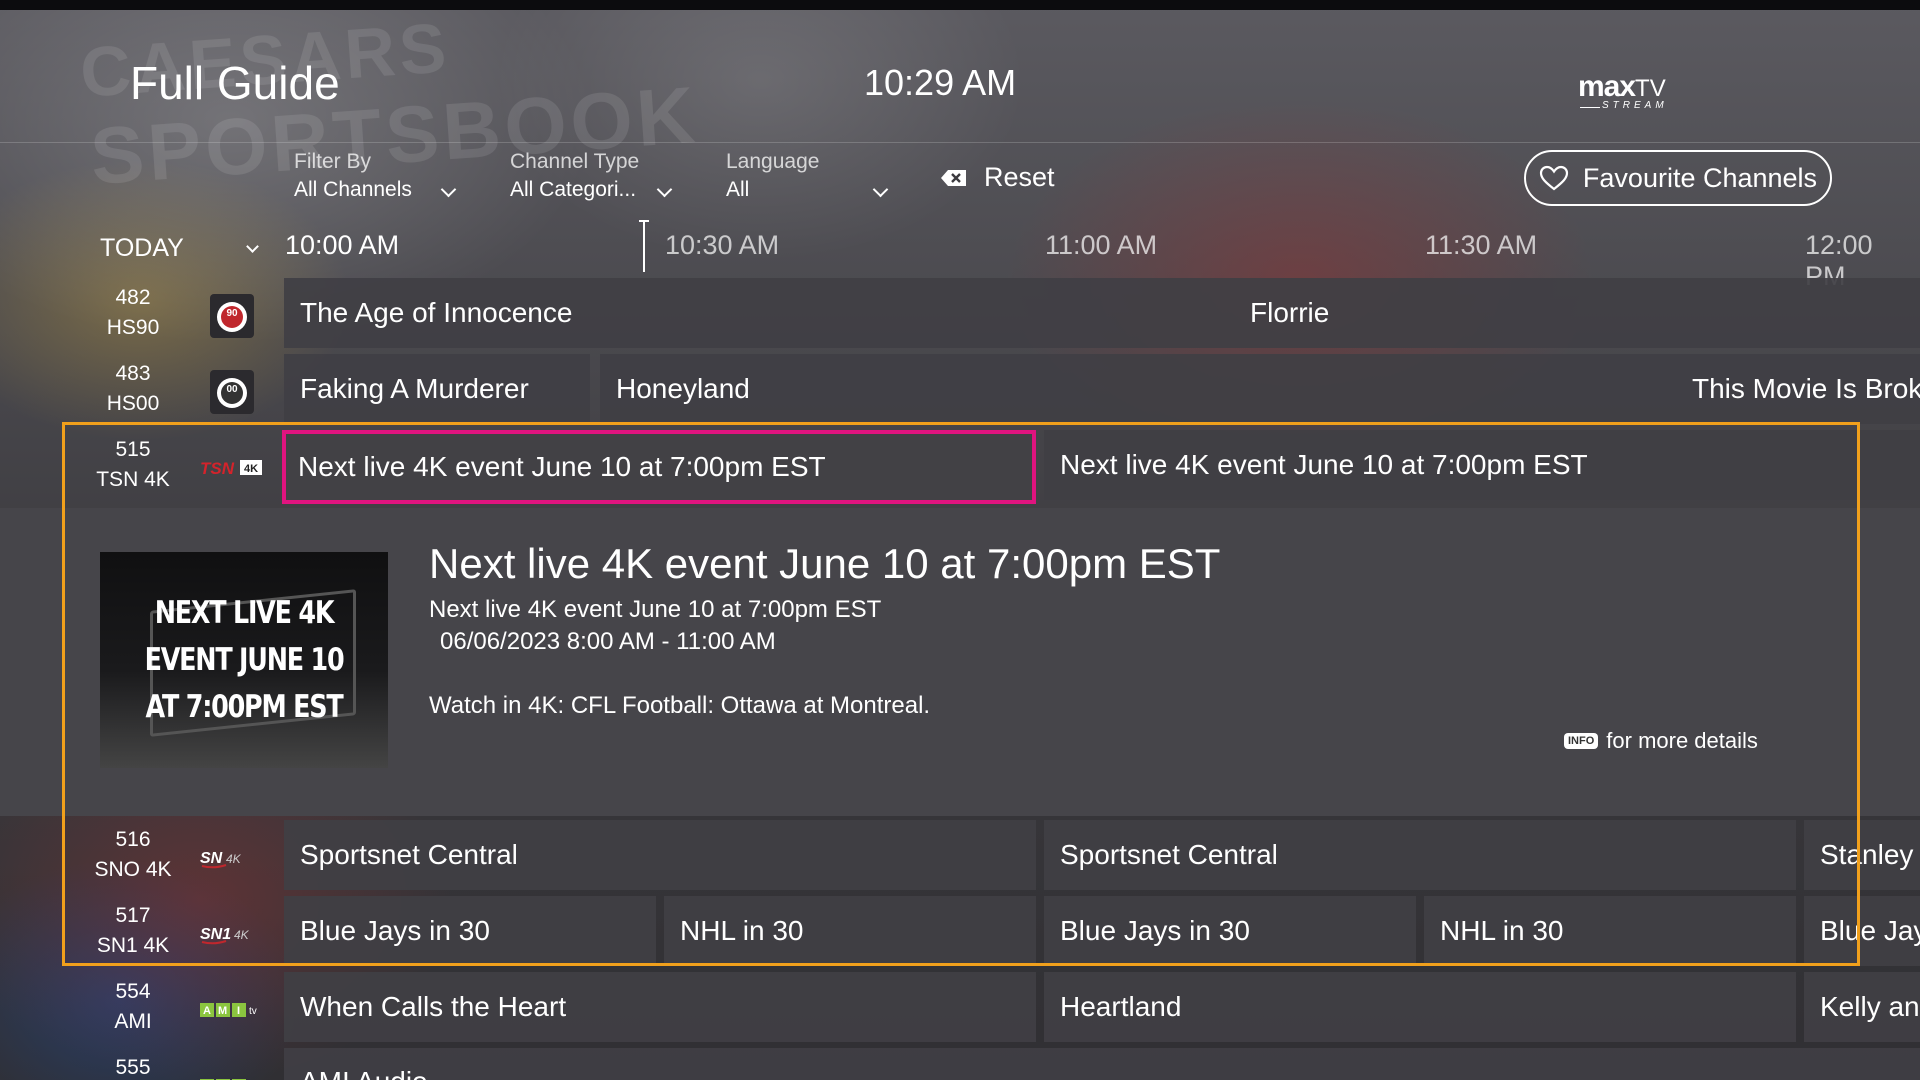 Image resolution: width=1920 pixels, height=1080 pixels. Describe the element at coordinates (1420, 1007) in the screenshot. I see `program-cell: Heartland` at that location.